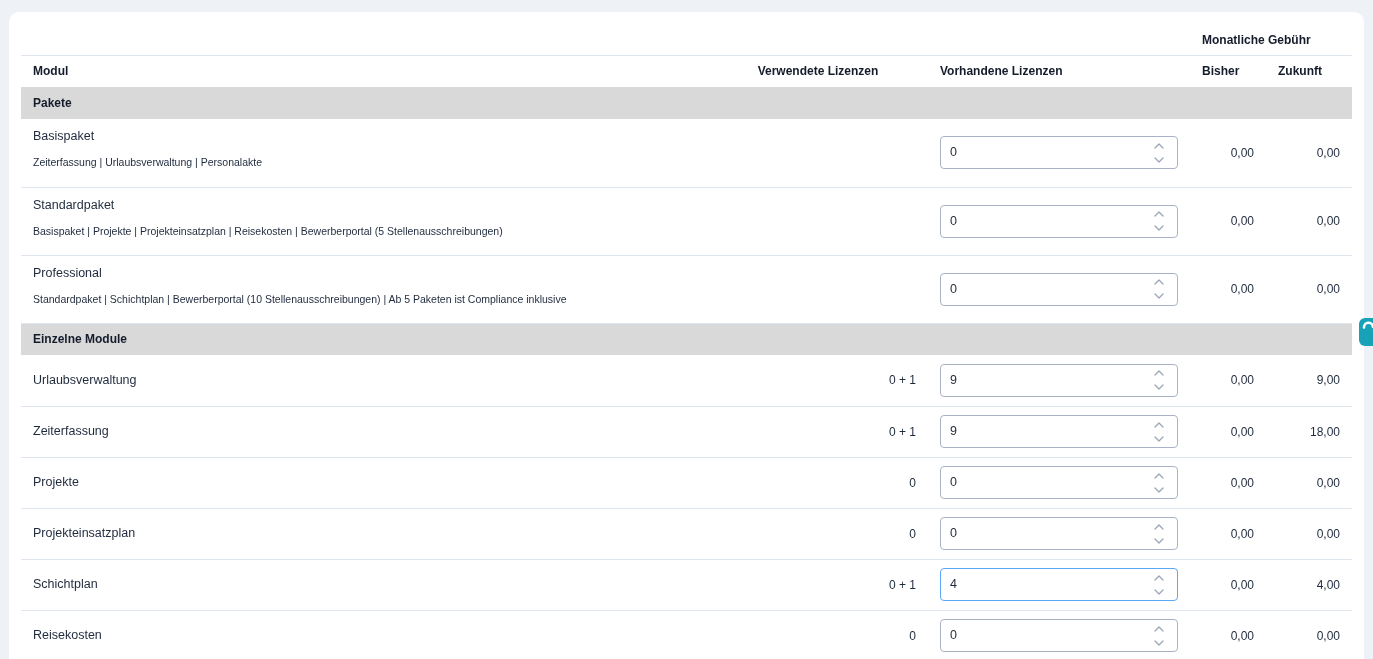 This screenshot has height=659, width=1373. I want to click on module-name: Zeiterfassung, so click(71, 431).